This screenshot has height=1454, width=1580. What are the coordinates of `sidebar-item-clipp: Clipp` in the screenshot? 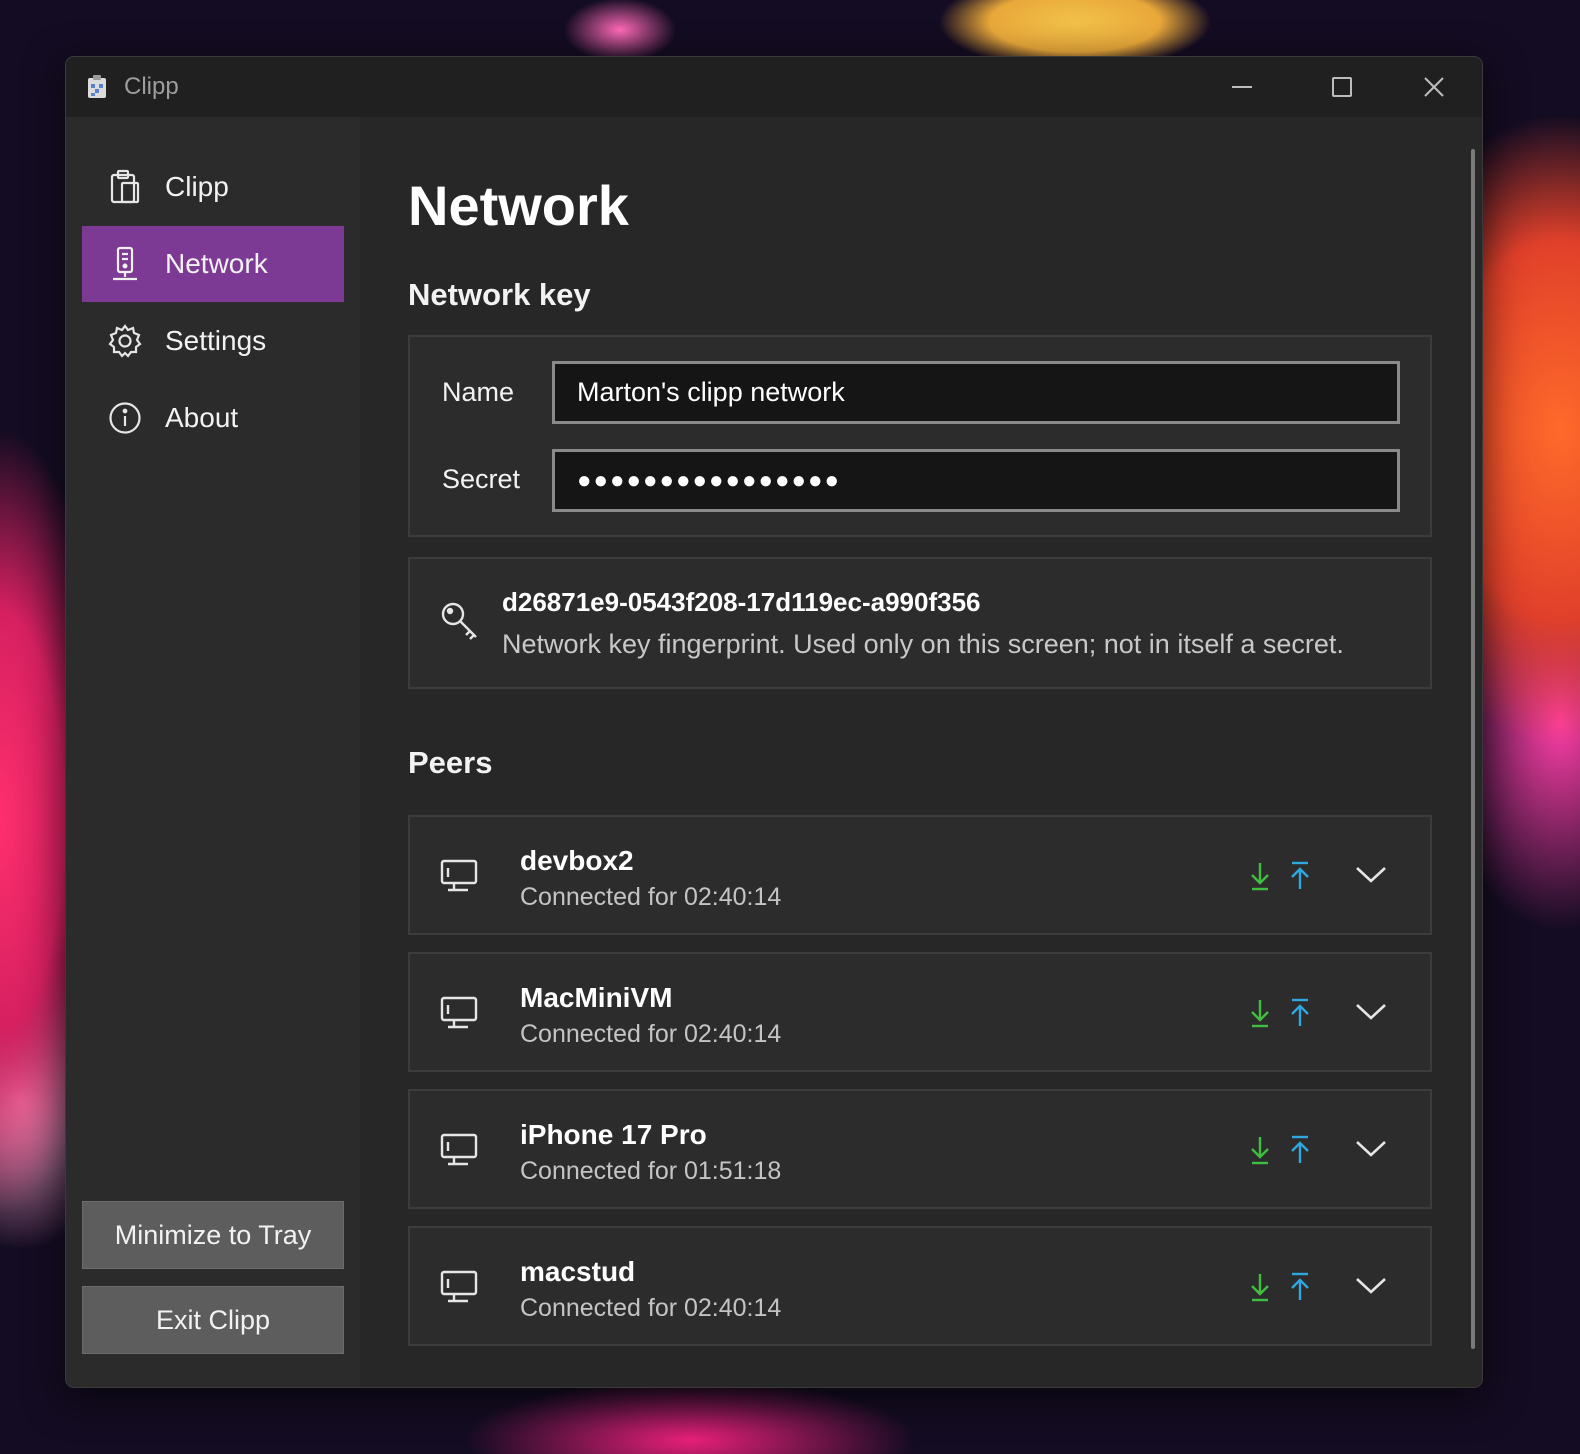 It's located at (213, 187).